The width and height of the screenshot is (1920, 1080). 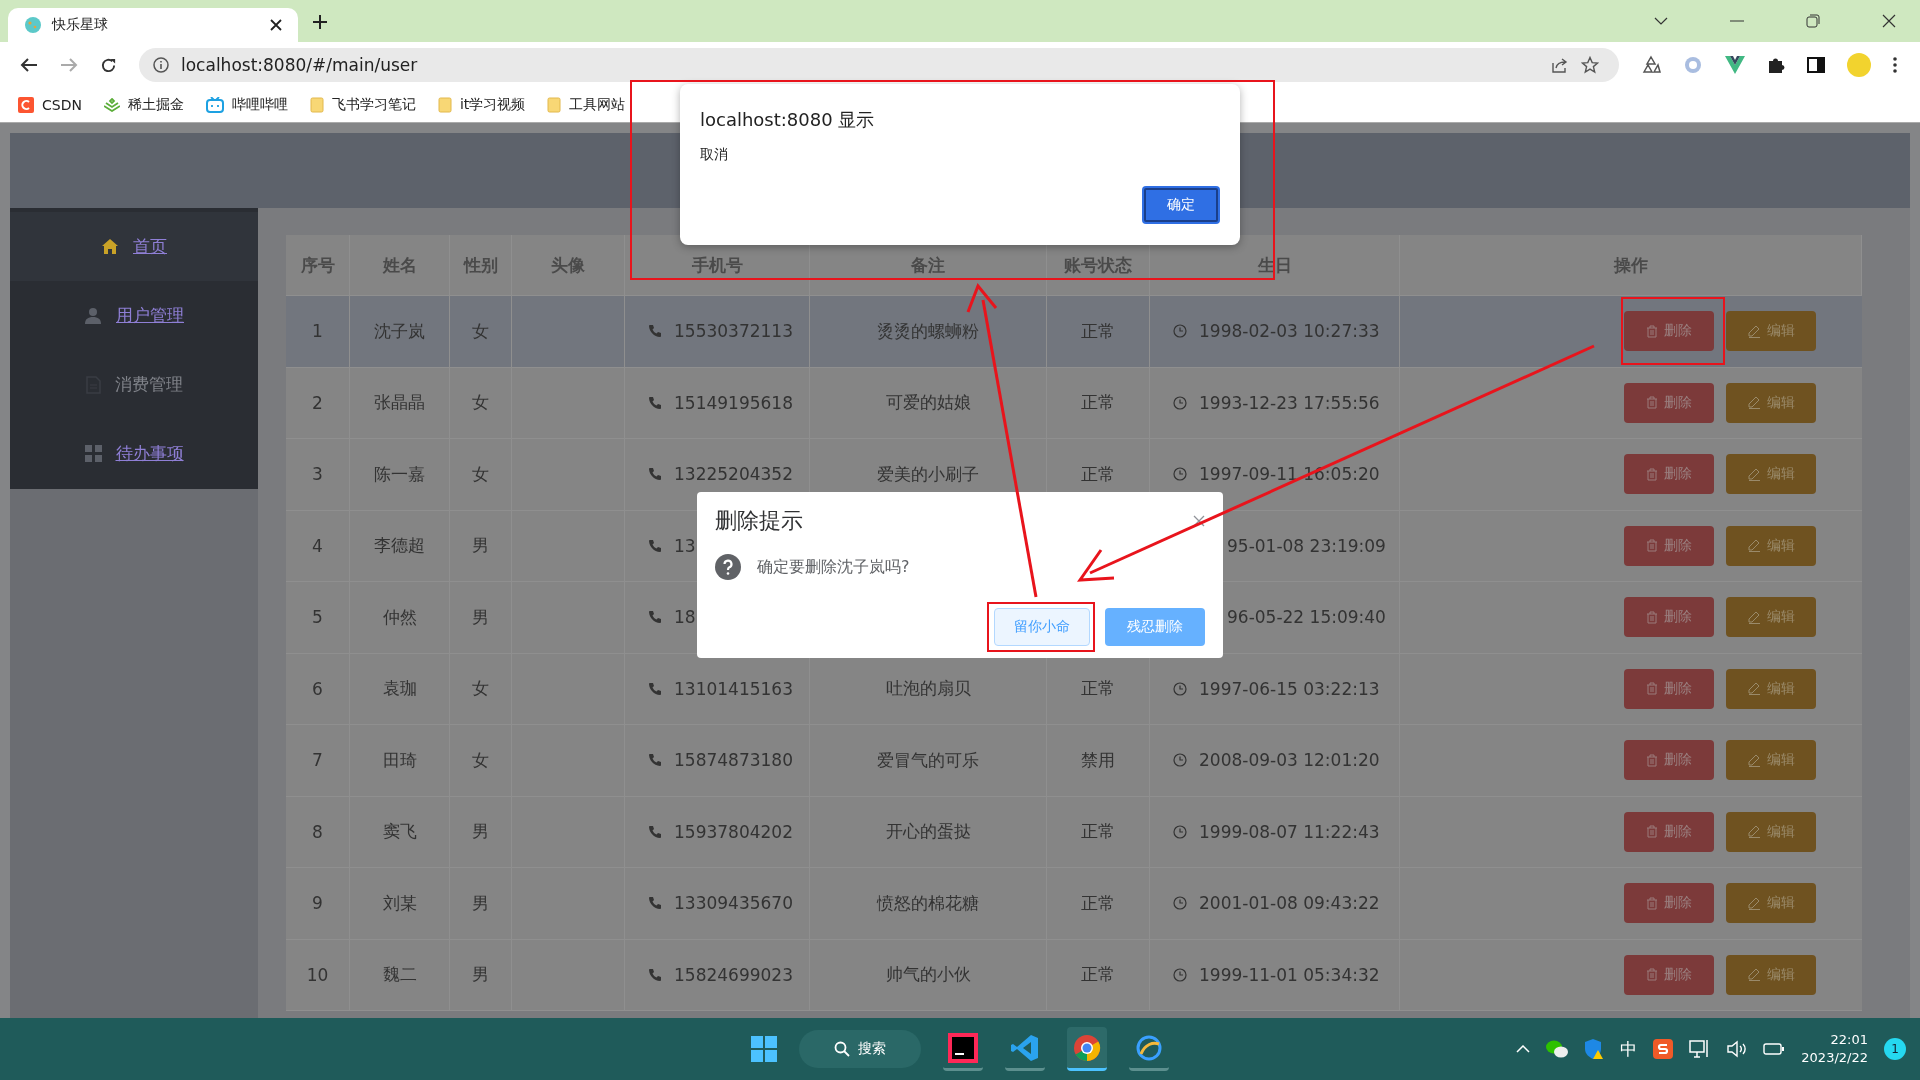 I want to click on input-method-indicator: 中, so click(x=1629, y=1049).